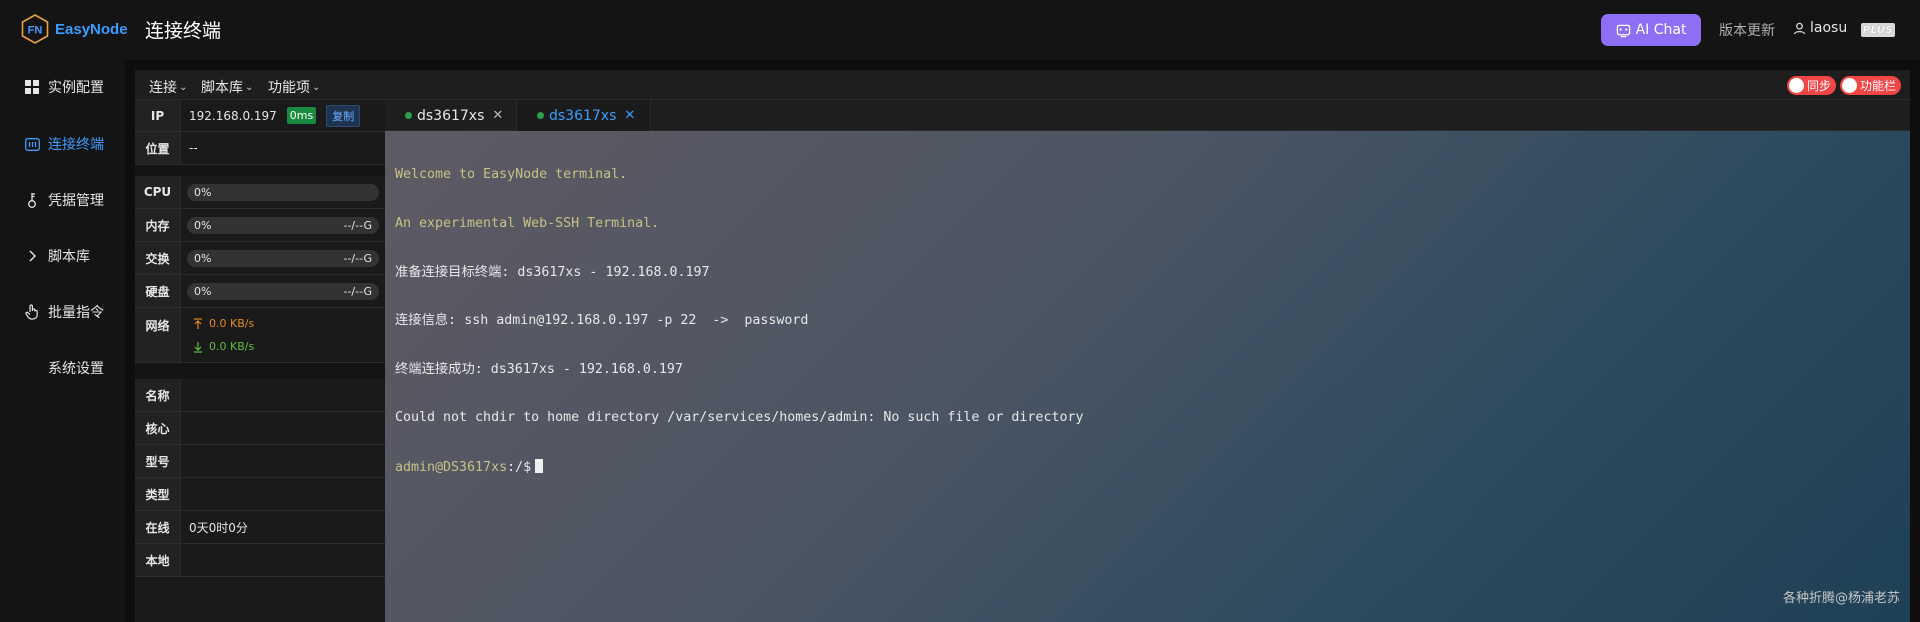 The width and height of the screenshot is (1920, 622). Describe the element at coordinates (91, 29) in the screenshot. I see `logo-text: EasyNode` at that location.